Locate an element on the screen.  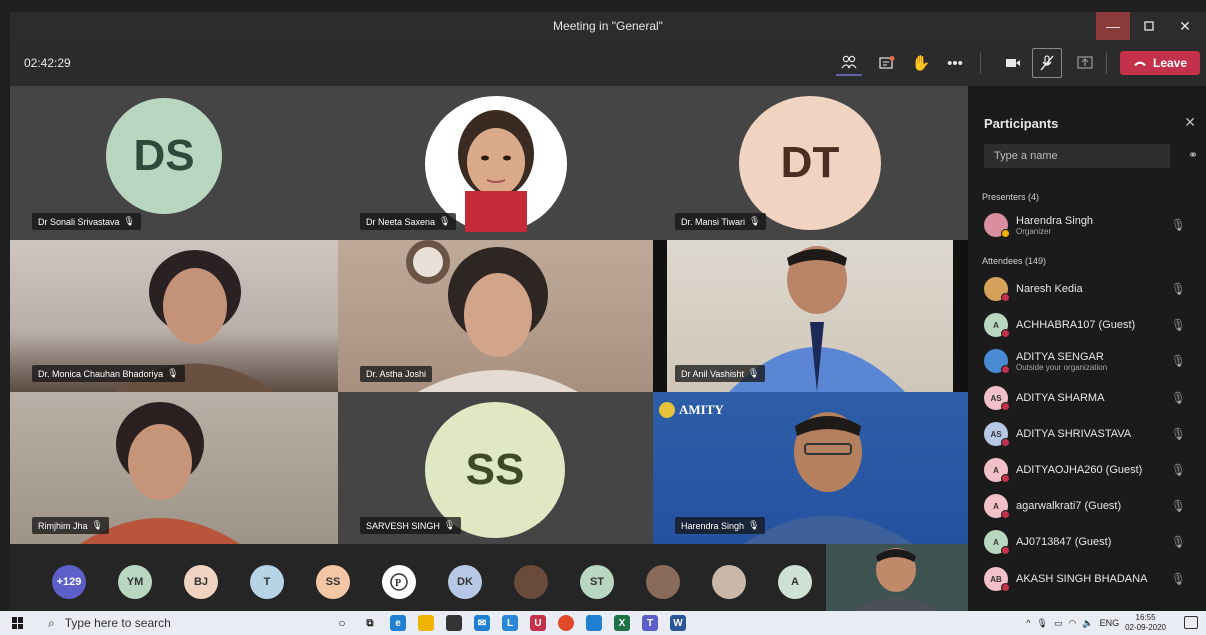
file-explorer-icon is located at coordinates (426, 623).